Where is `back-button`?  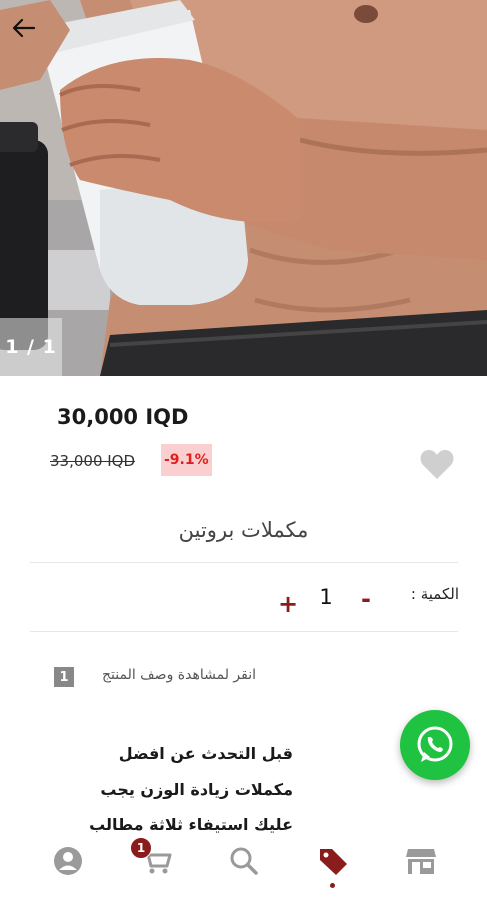
back-button is located at coordinates (34, 36).